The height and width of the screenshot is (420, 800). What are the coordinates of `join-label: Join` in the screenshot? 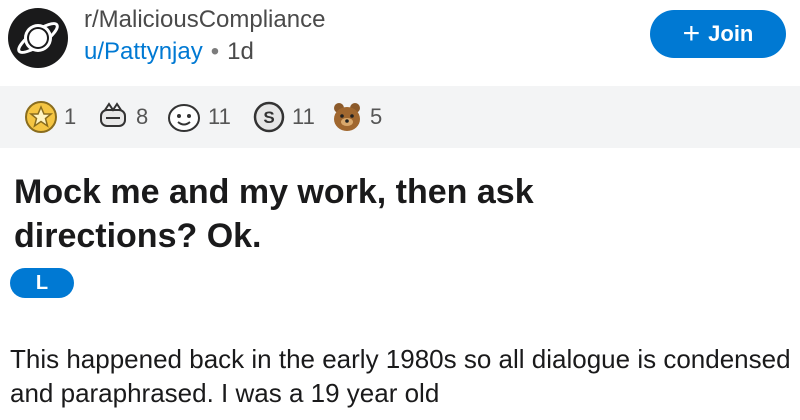 It's located at (731, 33).